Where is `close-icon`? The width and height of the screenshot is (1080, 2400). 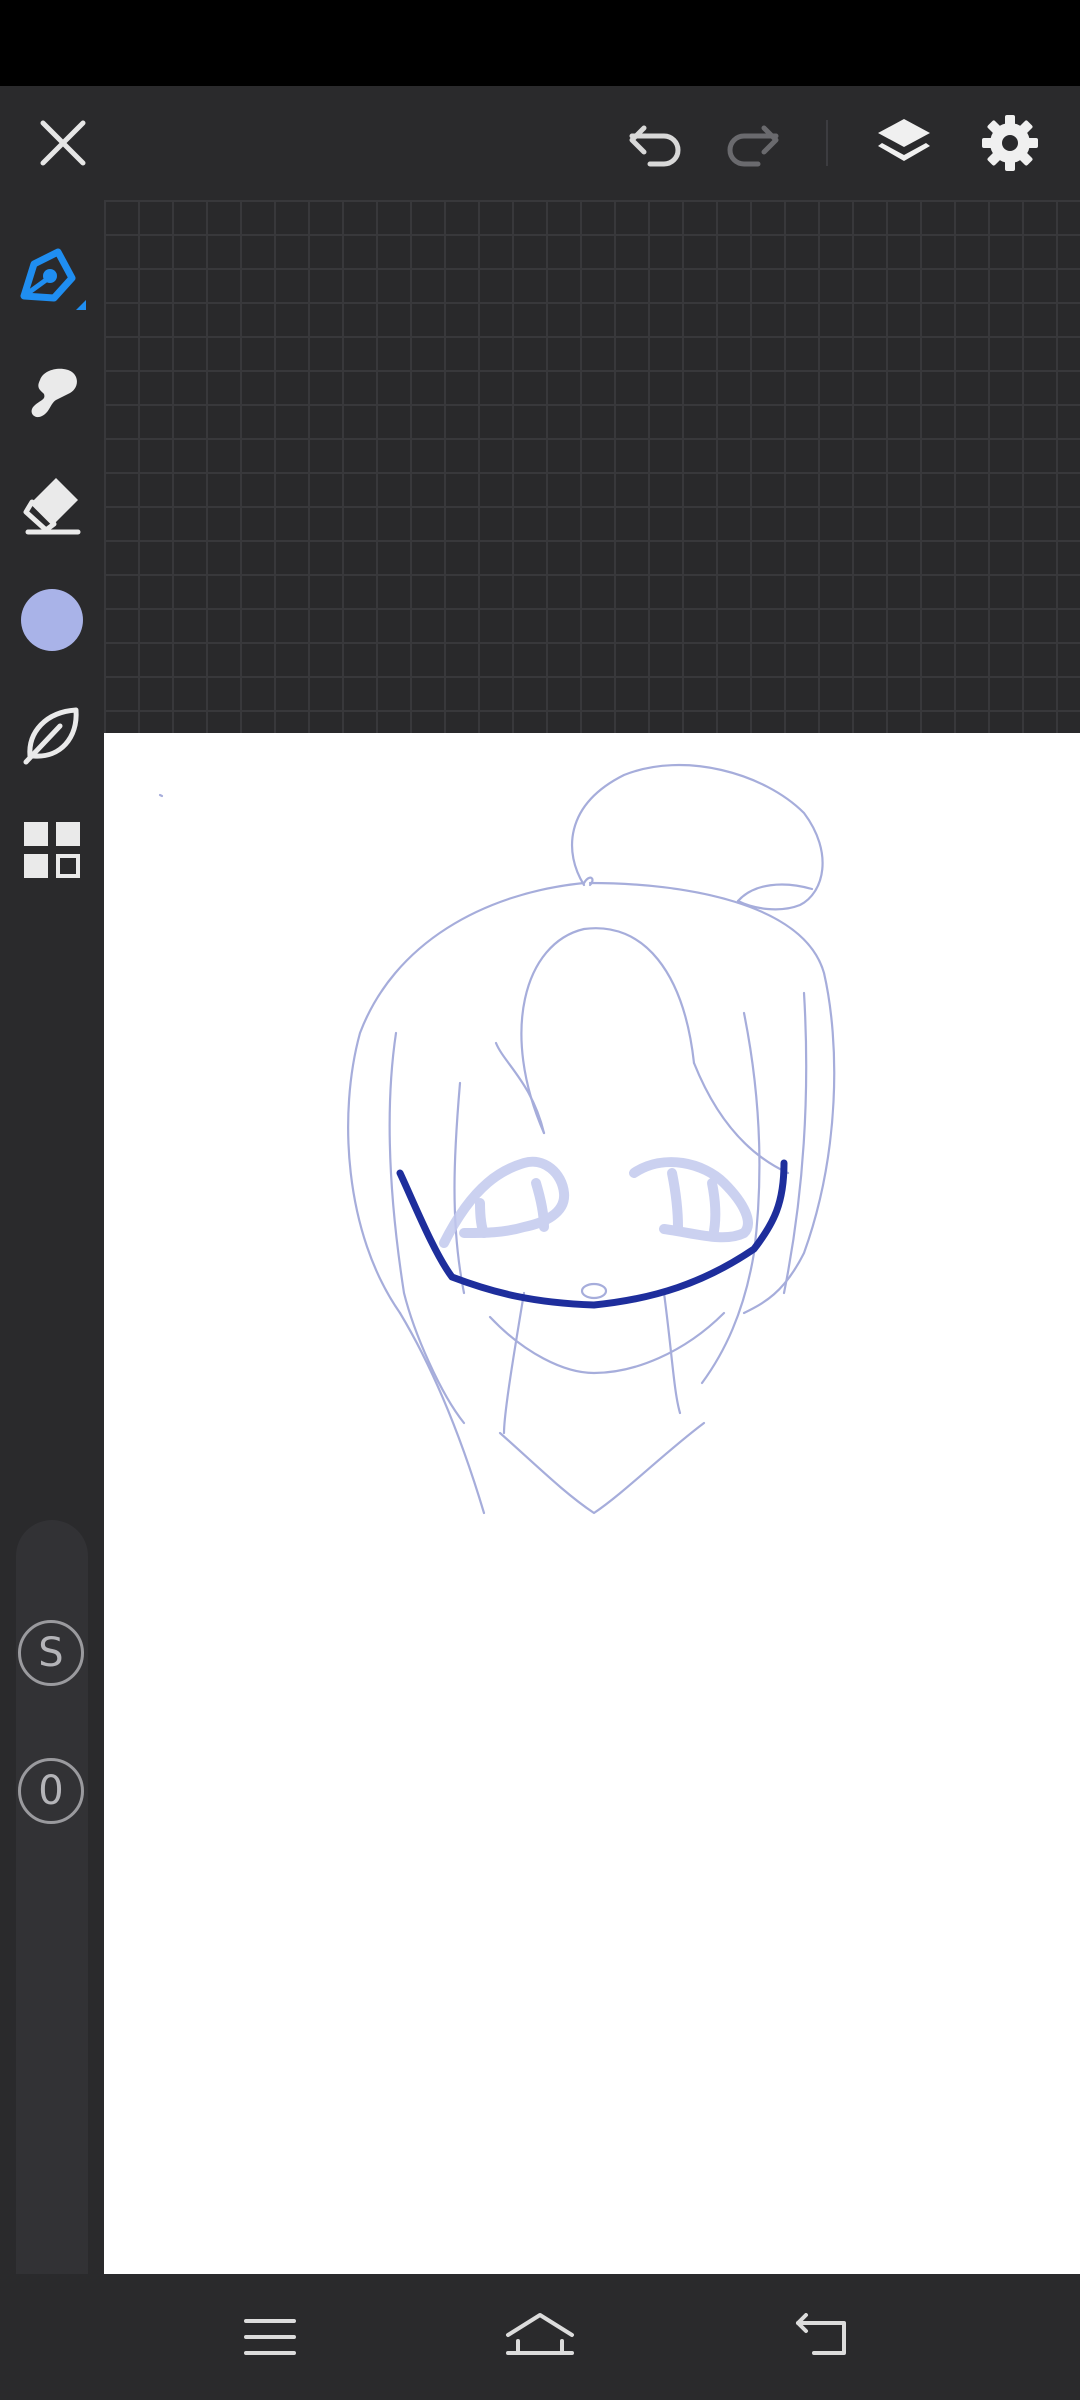
close-icon is located at coordinates (63, 143).